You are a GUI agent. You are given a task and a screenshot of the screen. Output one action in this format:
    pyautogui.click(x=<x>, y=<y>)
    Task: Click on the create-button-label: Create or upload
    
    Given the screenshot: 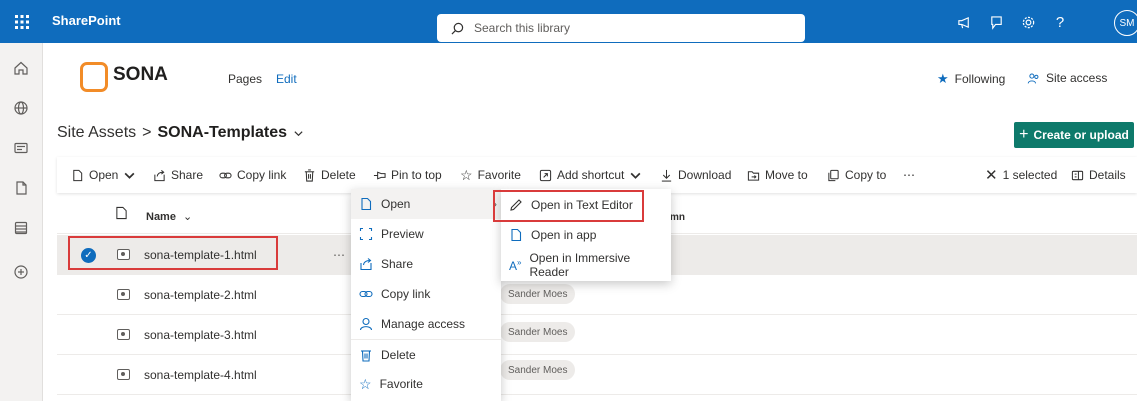 What is the action you would take?
    pyautogui.click(x=1081, y=135)
    